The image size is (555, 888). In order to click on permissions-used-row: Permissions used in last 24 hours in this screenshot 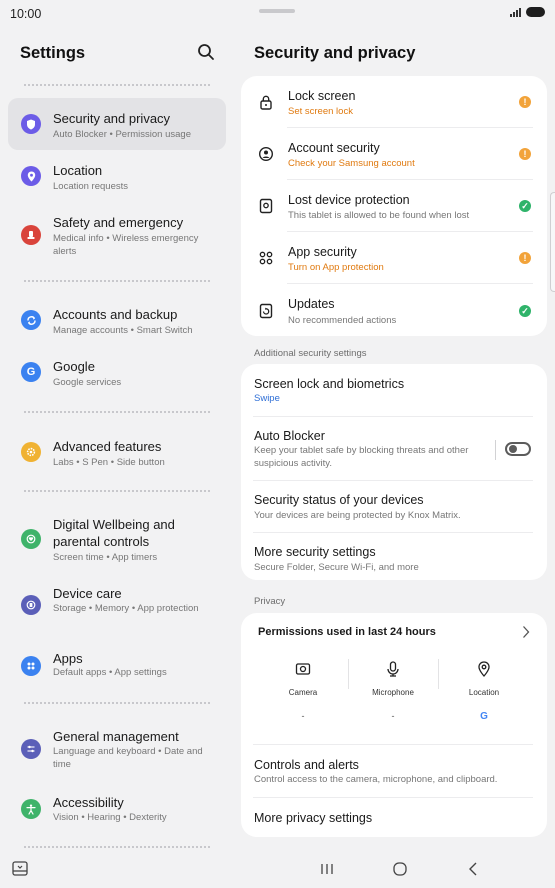, I will do `click(394, 633)`.